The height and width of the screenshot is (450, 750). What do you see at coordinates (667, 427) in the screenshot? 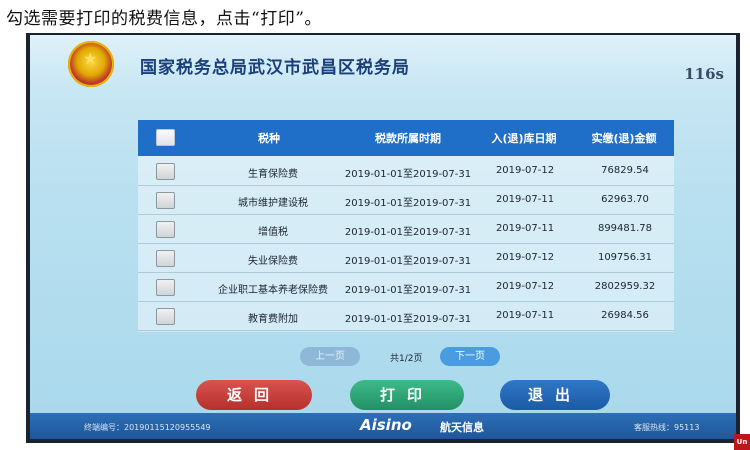
I see `service-hotline: 客服热线：95113` at bounding box center [667, 427].